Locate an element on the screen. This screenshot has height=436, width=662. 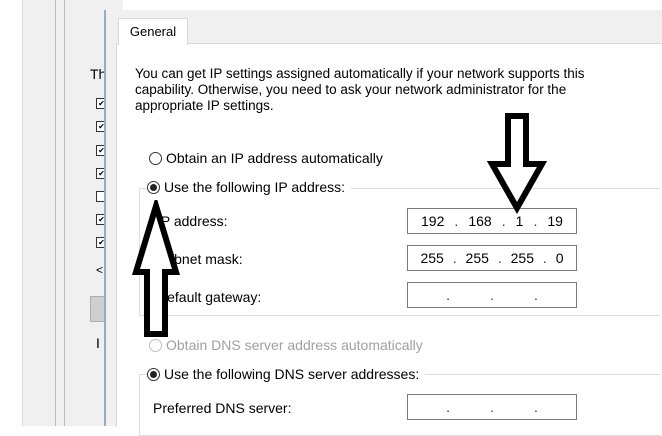
background-partial-label: I is located at coordinates (98, 343).